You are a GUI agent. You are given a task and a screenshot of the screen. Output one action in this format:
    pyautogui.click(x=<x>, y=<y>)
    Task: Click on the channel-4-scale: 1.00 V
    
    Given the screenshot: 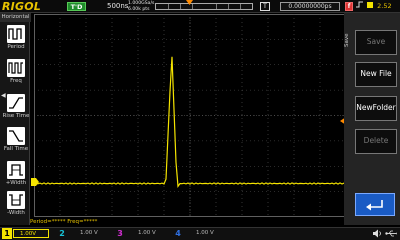 What is the action you would take?
    pyautogui.click(x=208, y=233)
    